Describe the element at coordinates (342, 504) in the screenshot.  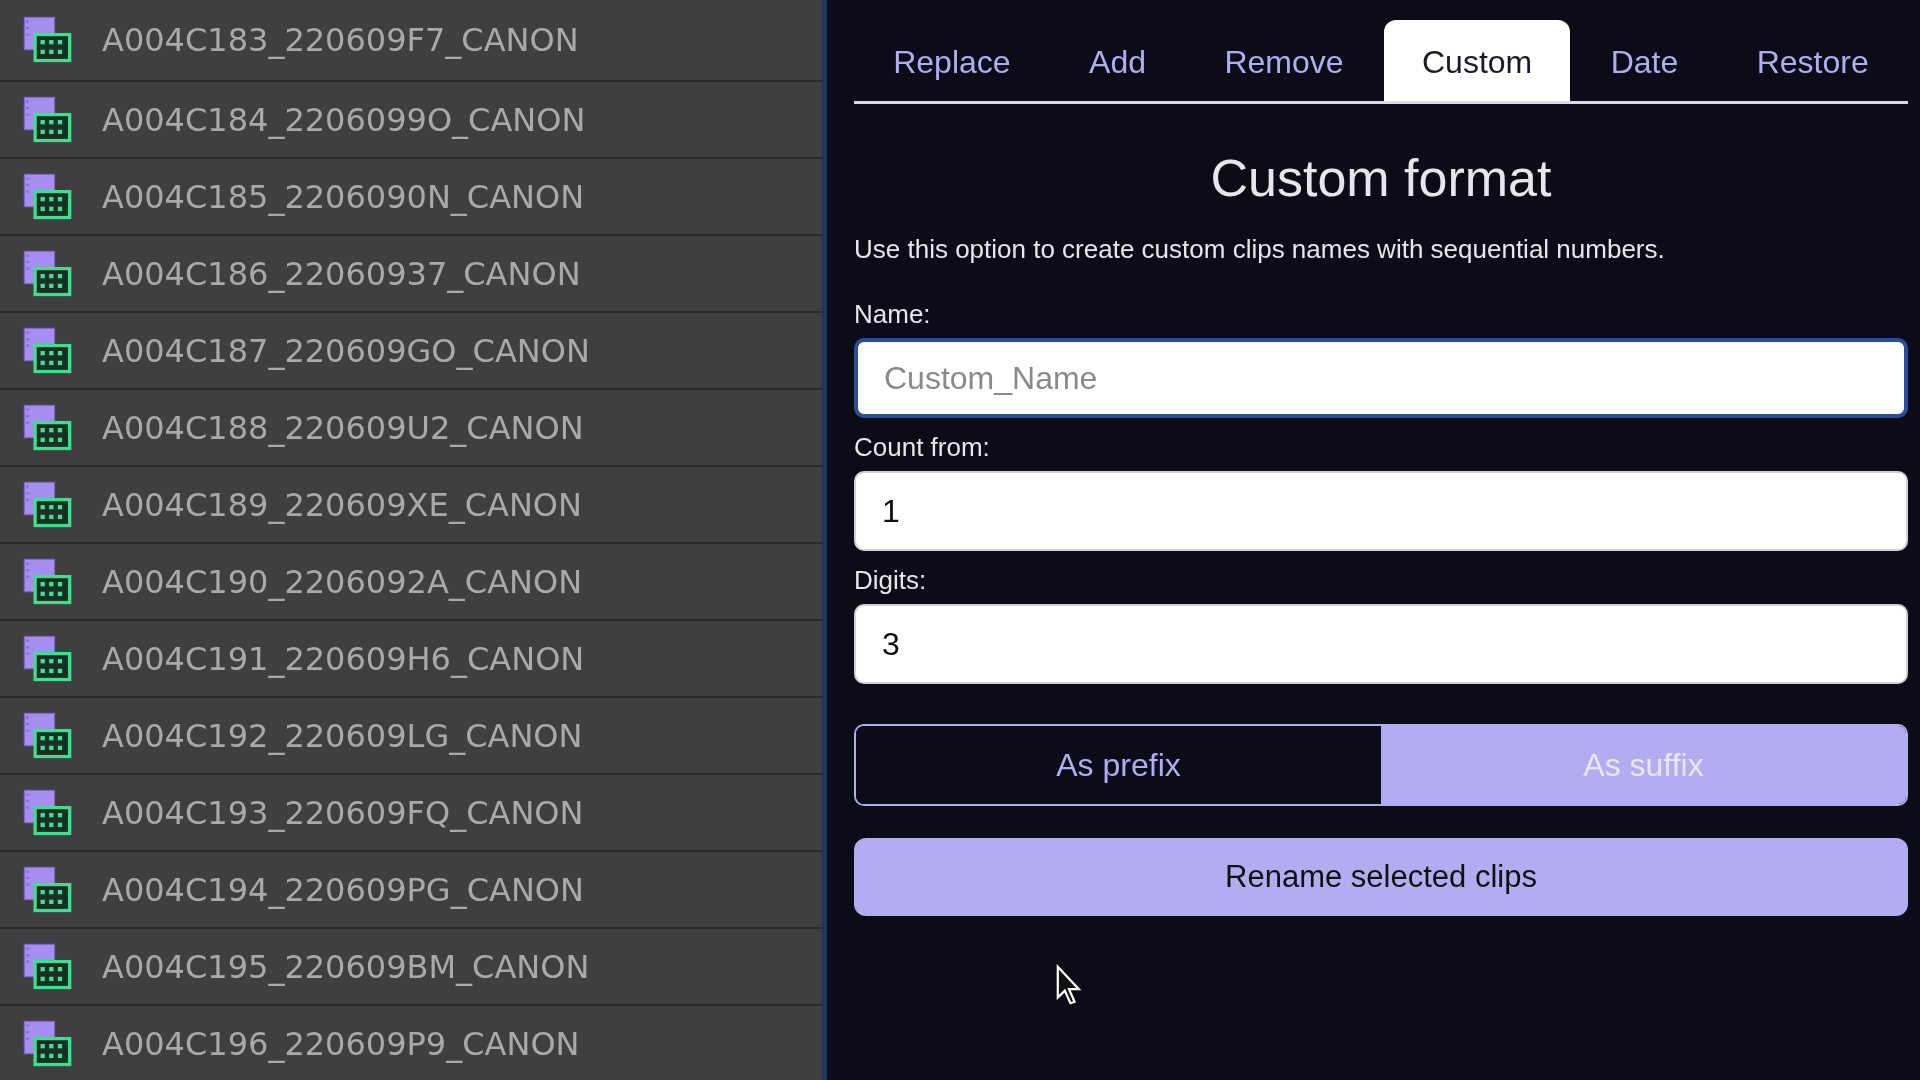
I see `clip-name: A004C189_220609XE_CANON` at that location.